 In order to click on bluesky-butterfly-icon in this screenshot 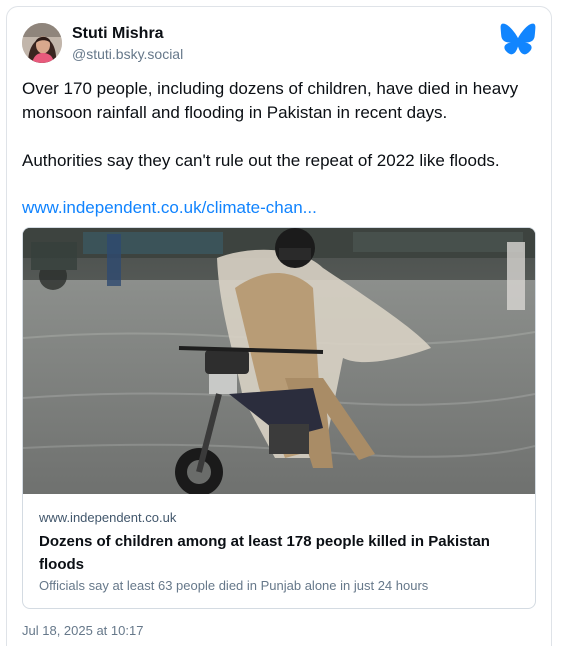, I will do `click(518, 39)`.